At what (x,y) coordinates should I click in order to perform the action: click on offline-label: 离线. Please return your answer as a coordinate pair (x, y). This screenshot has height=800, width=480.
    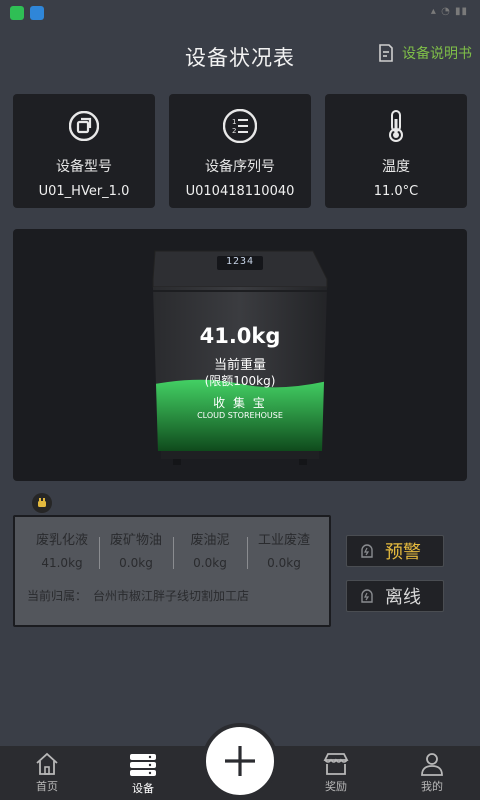
    Looking at the image, I should click on (403, 597).